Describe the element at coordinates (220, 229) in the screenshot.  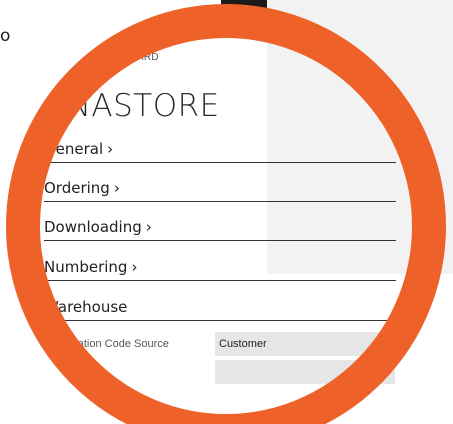
I see `section-downloading: Downloading ›` at that location.